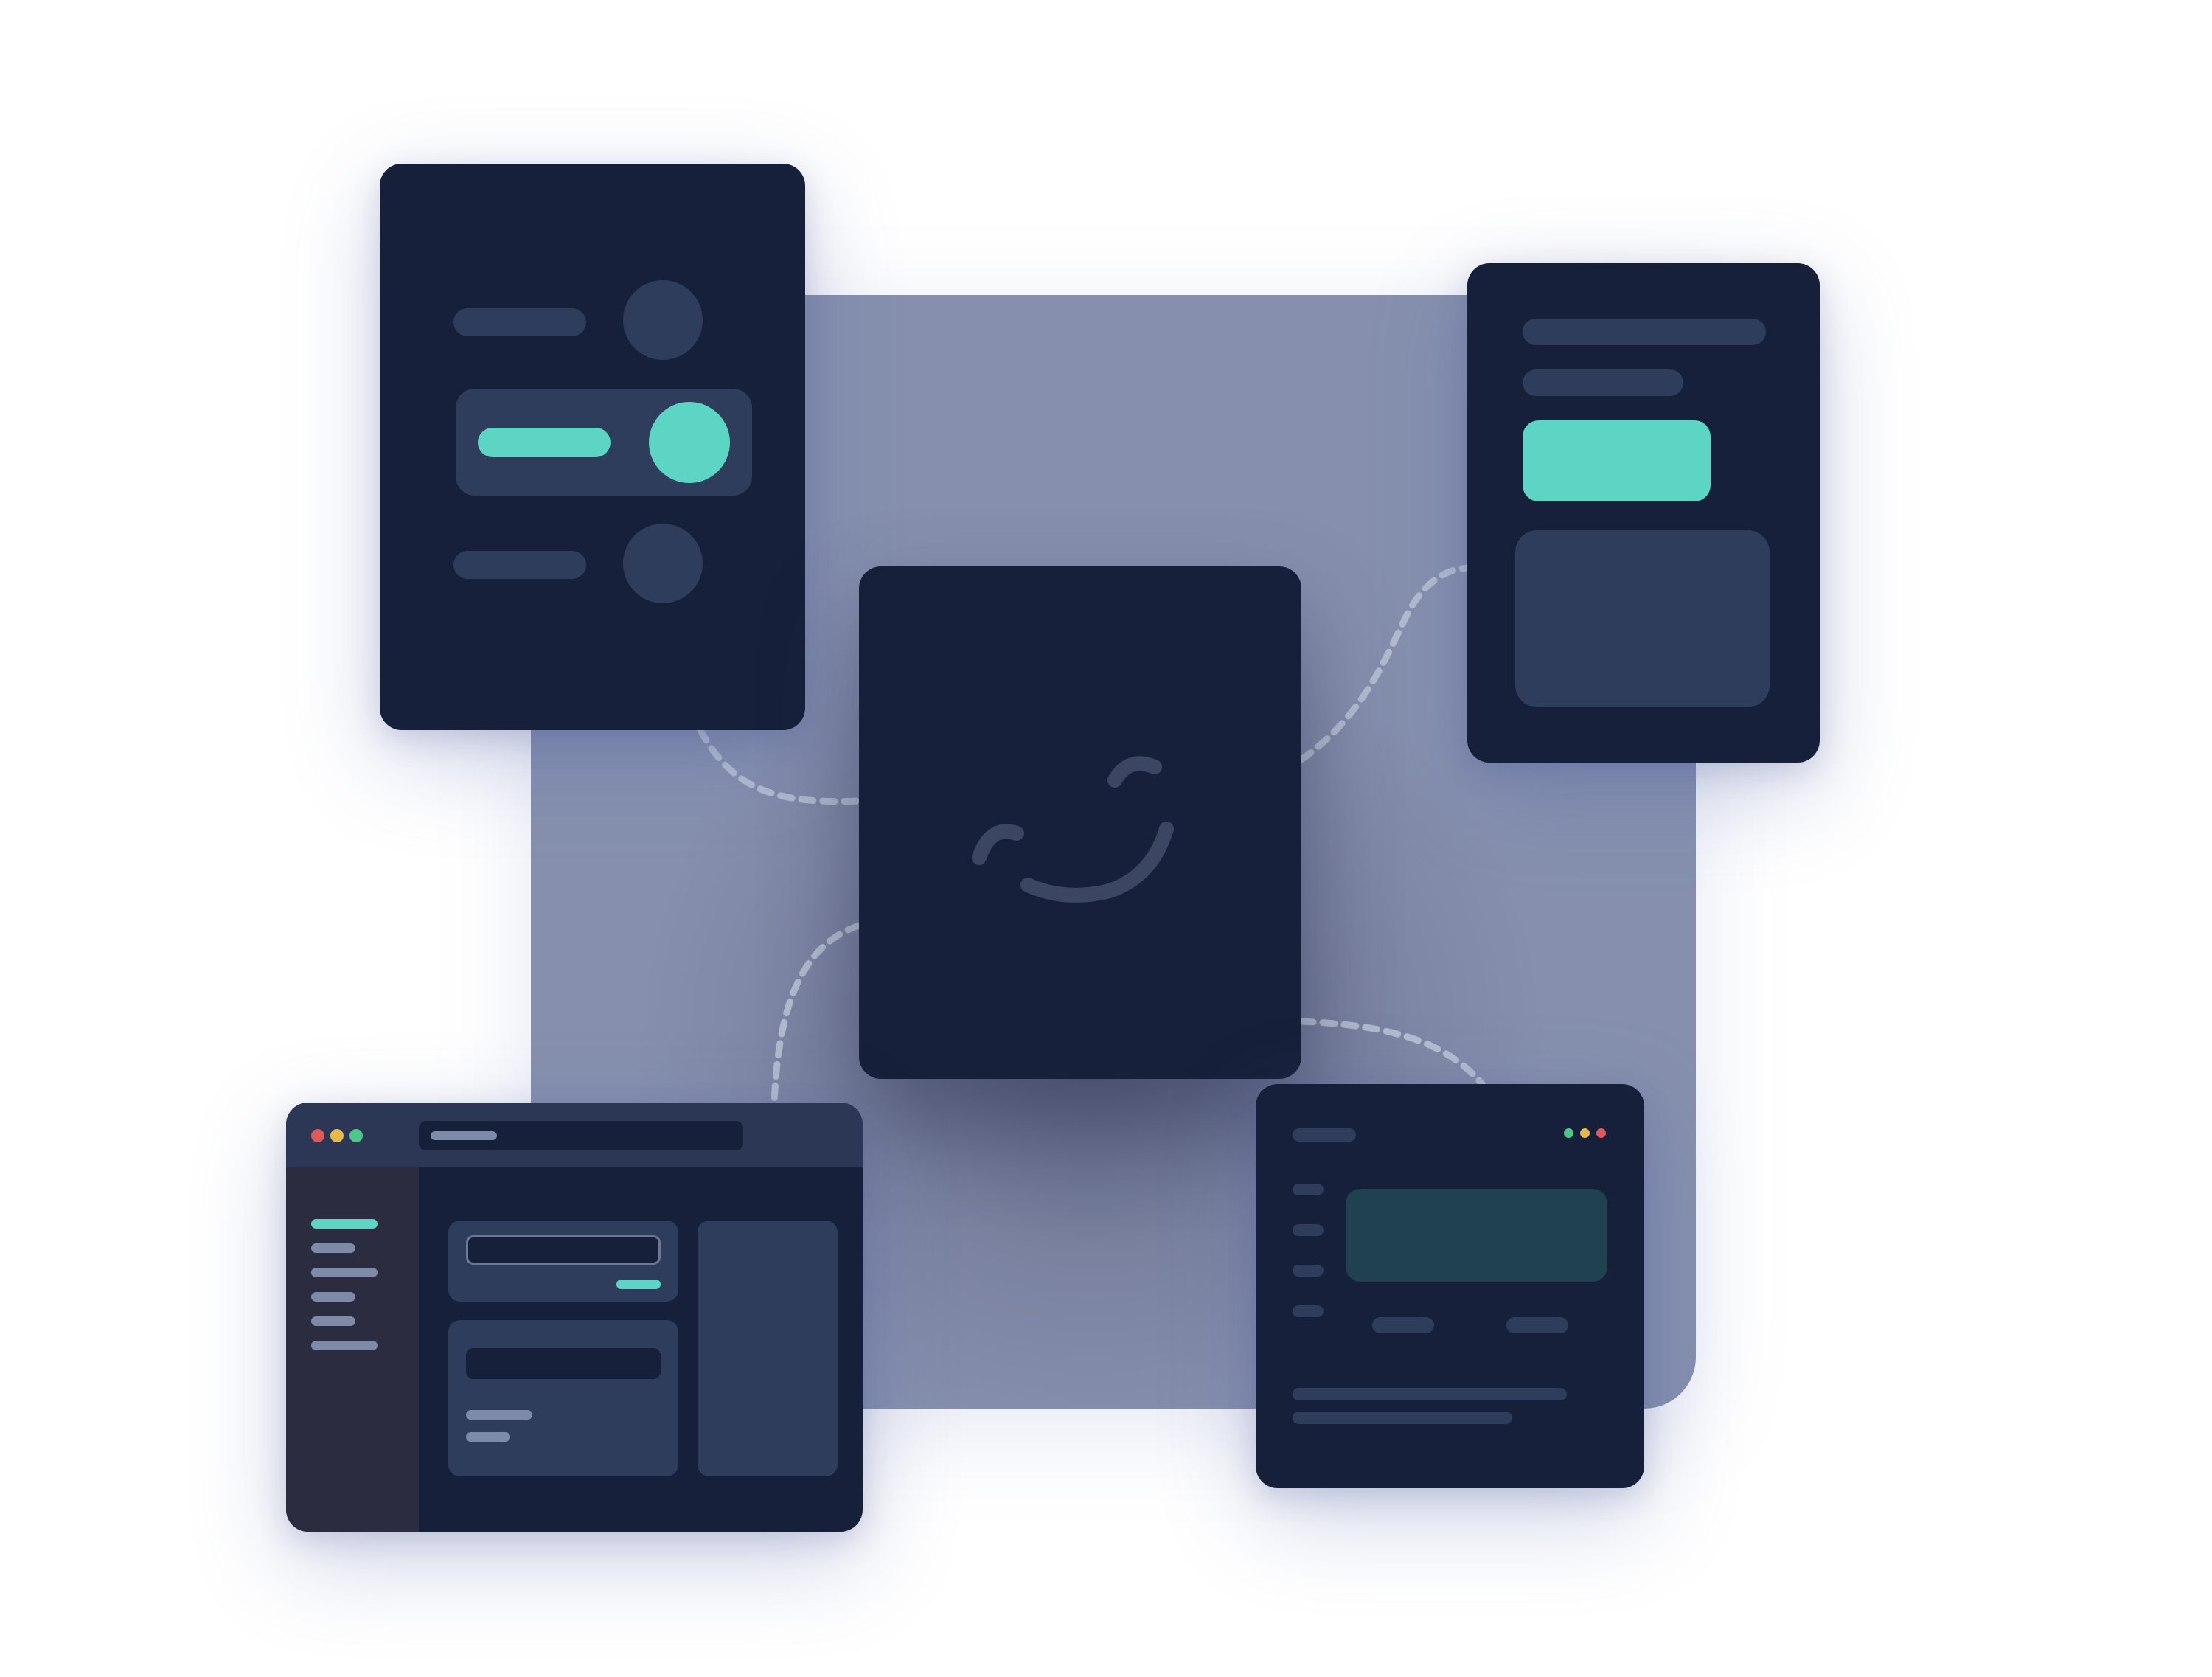  Describe the element at coordinates (1386, 663) in the screenshot. I see `connector-center-to-form` at that location.